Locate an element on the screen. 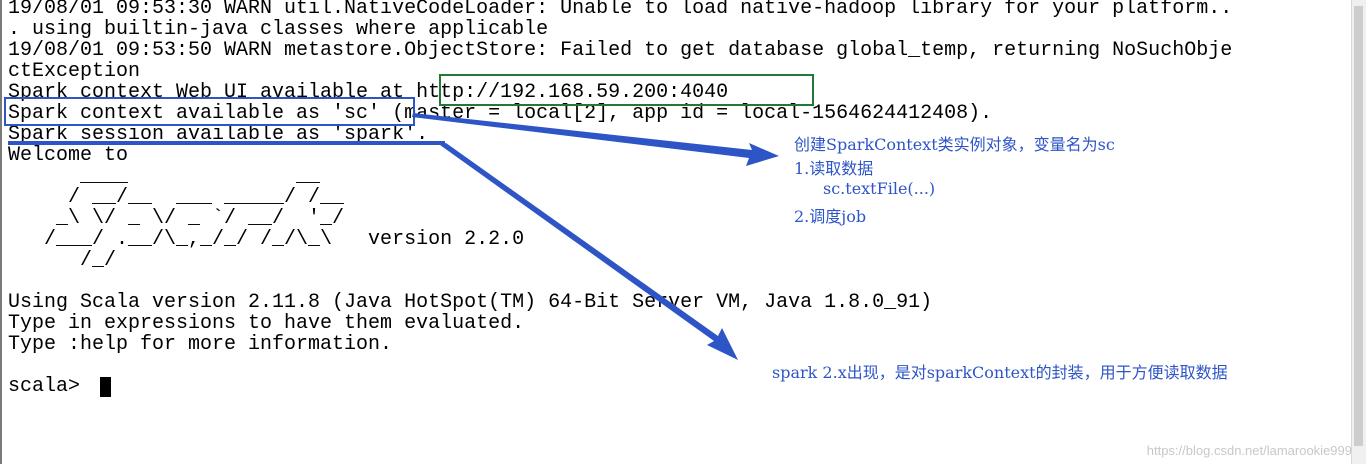 The image size is (1366, 464). sc-note-title: 创建SparkContext类实例对象，变量名为sc is located at coordinates (954, 144).